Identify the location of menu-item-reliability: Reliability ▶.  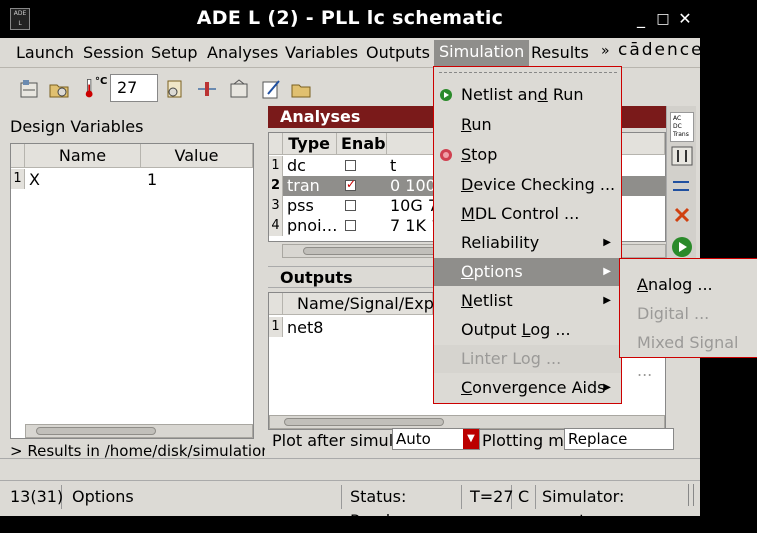
(527, 243).